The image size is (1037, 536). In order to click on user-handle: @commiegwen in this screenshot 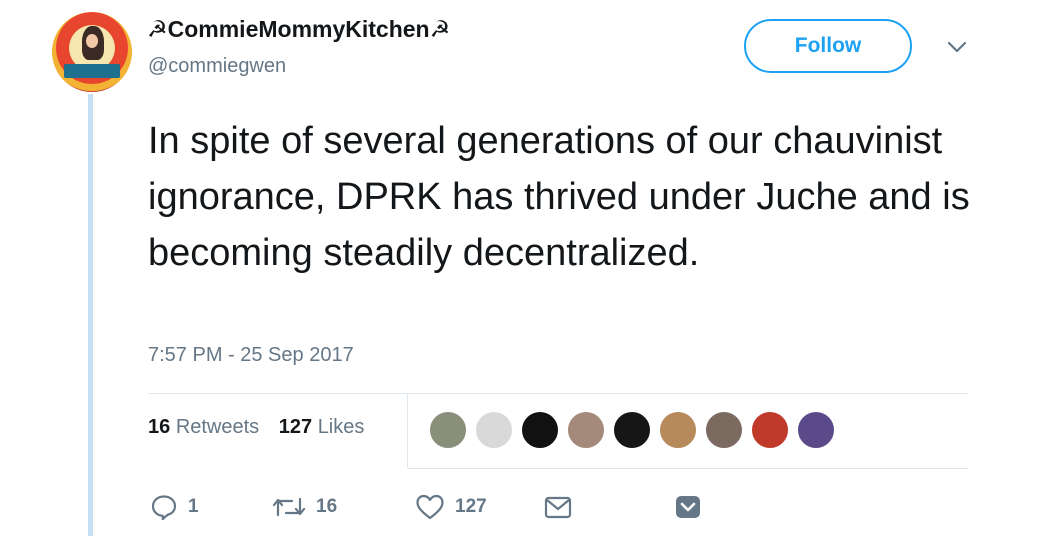, I will do `click(217, 66)`.